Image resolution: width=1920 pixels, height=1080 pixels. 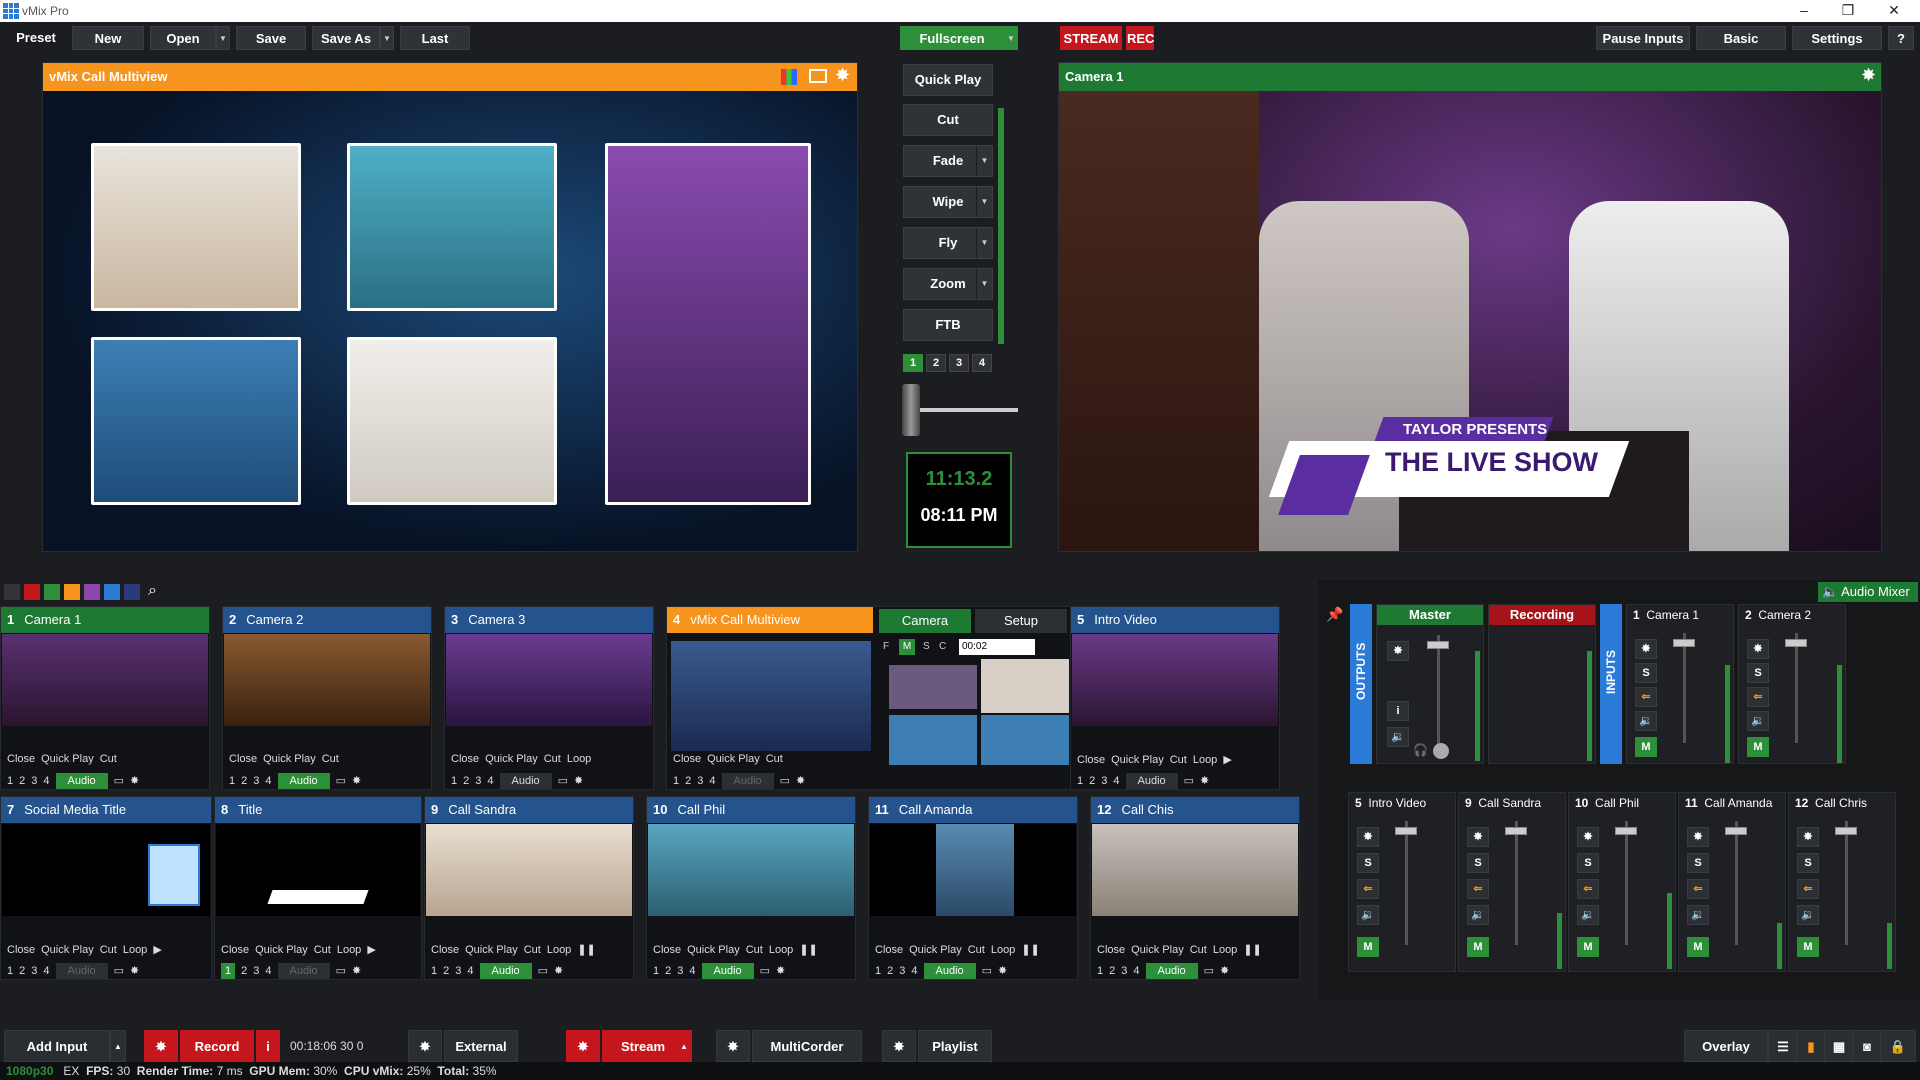 What do you see at coordinates (818, 76) in the screenshot?
I see `fullscreen-preview-icon` at bounding box center [818, 76].